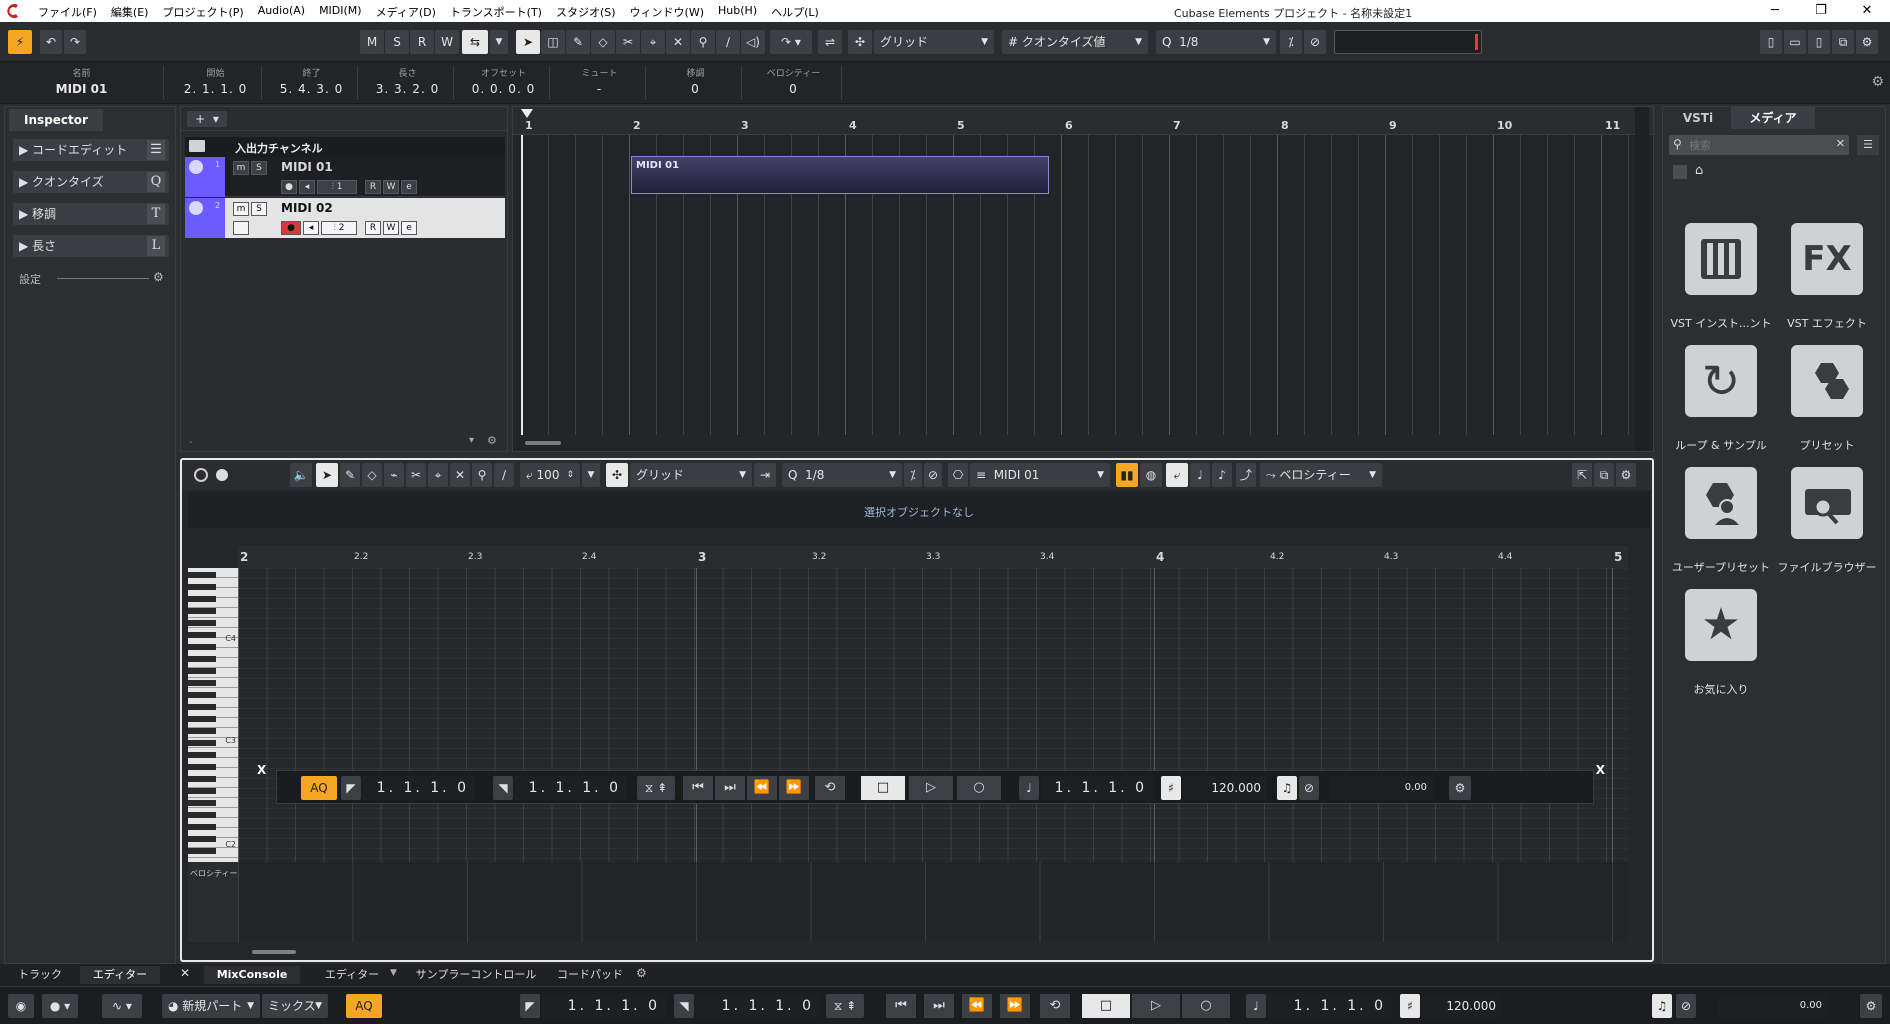 This screenshot has width=1890, height=1024. Describe the element at coordinates (60, 1006) in the screenshot. I see `record-mode-icon: ● ▾` at that location.